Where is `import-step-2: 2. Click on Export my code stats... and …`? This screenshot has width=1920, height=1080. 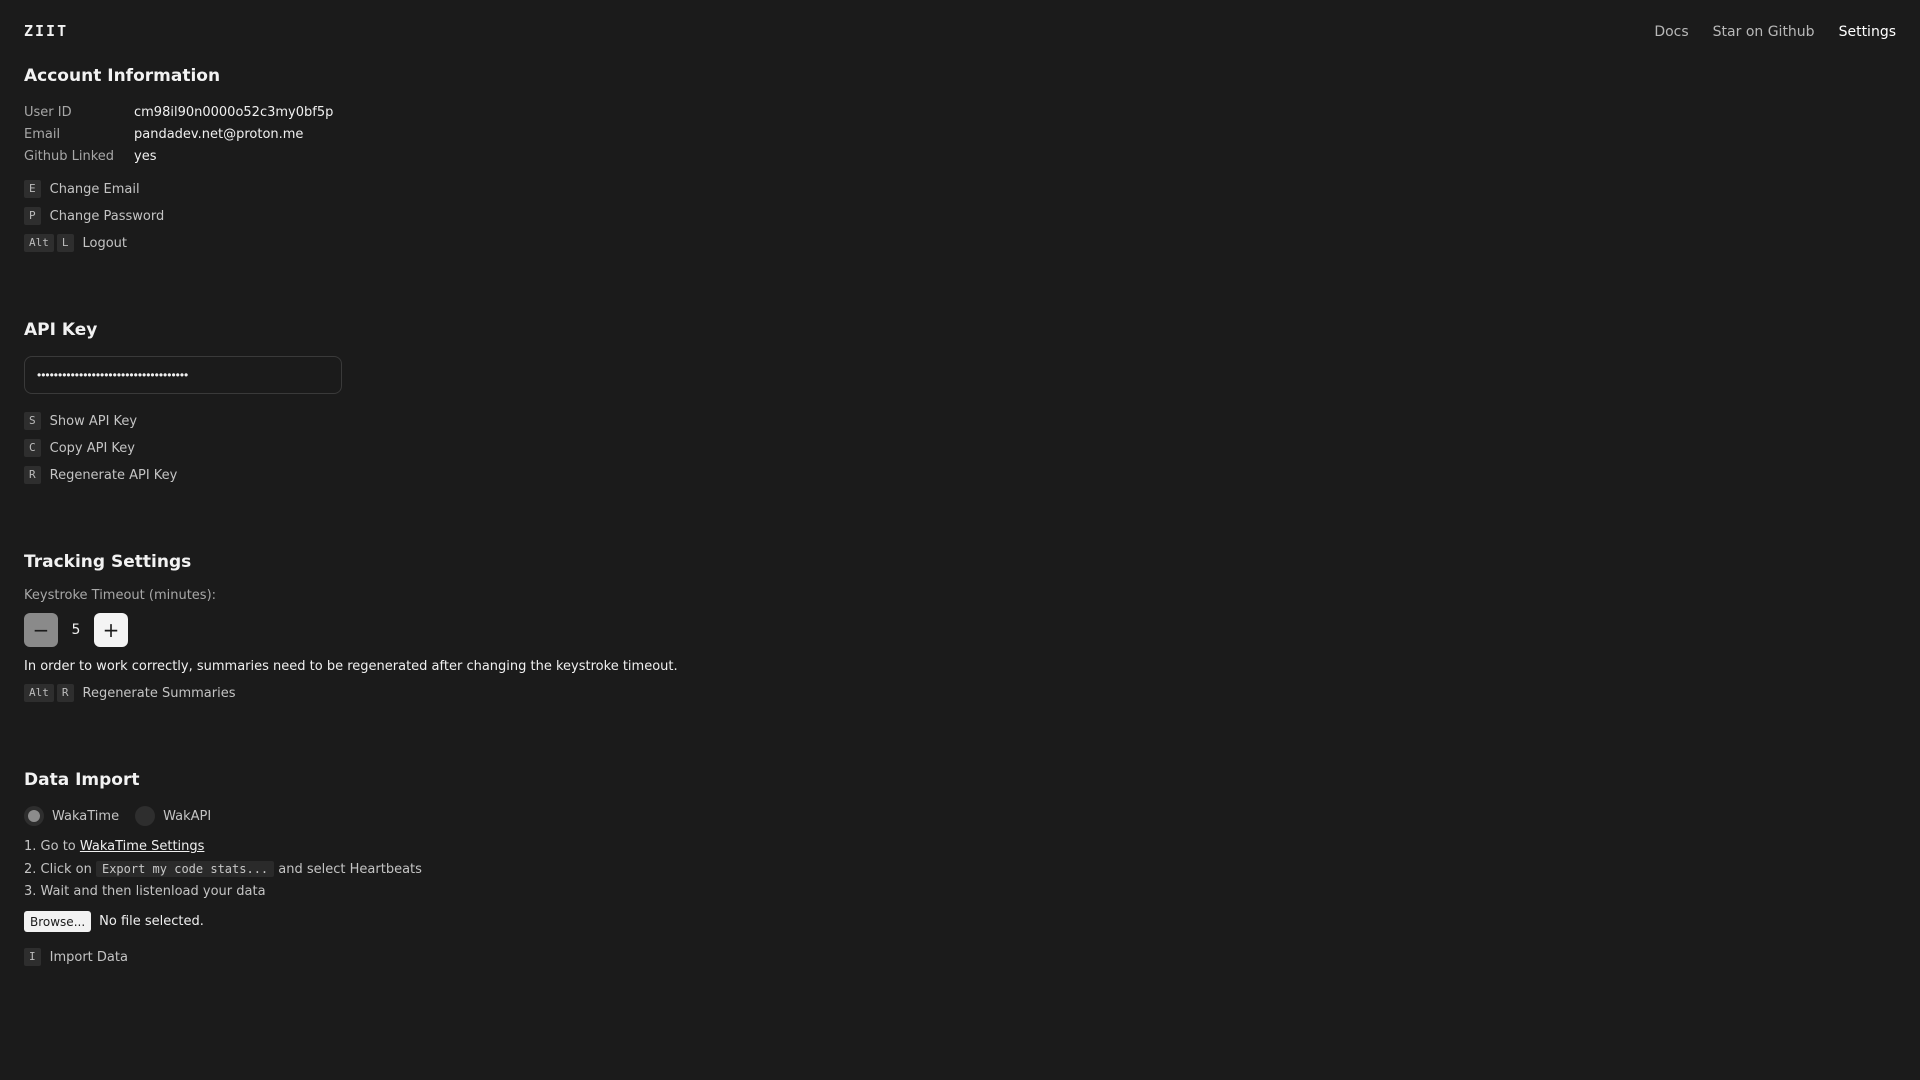 import-step-2: 2. Click on Export my code stats... and … is located at coordinates (223, 869).